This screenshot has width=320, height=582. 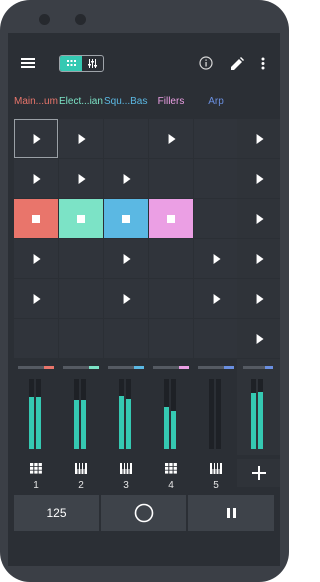 I want to click on info-icon, so click(x=206, y=63).